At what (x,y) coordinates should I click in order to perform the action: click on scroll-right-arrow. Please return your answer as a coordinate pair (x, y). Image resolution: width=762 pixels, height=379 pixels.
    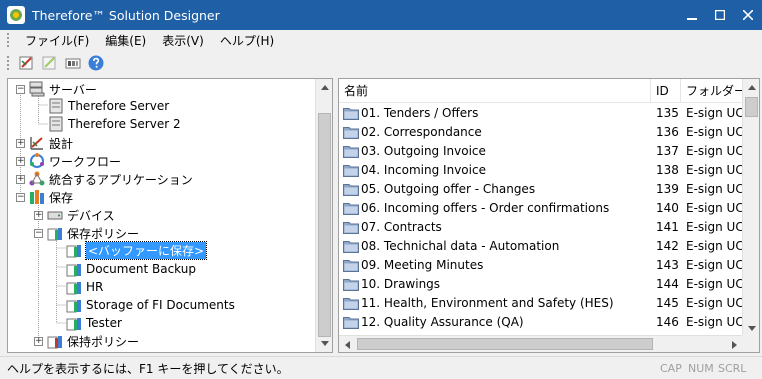
    Looking at the image, I should click on (734, 344).